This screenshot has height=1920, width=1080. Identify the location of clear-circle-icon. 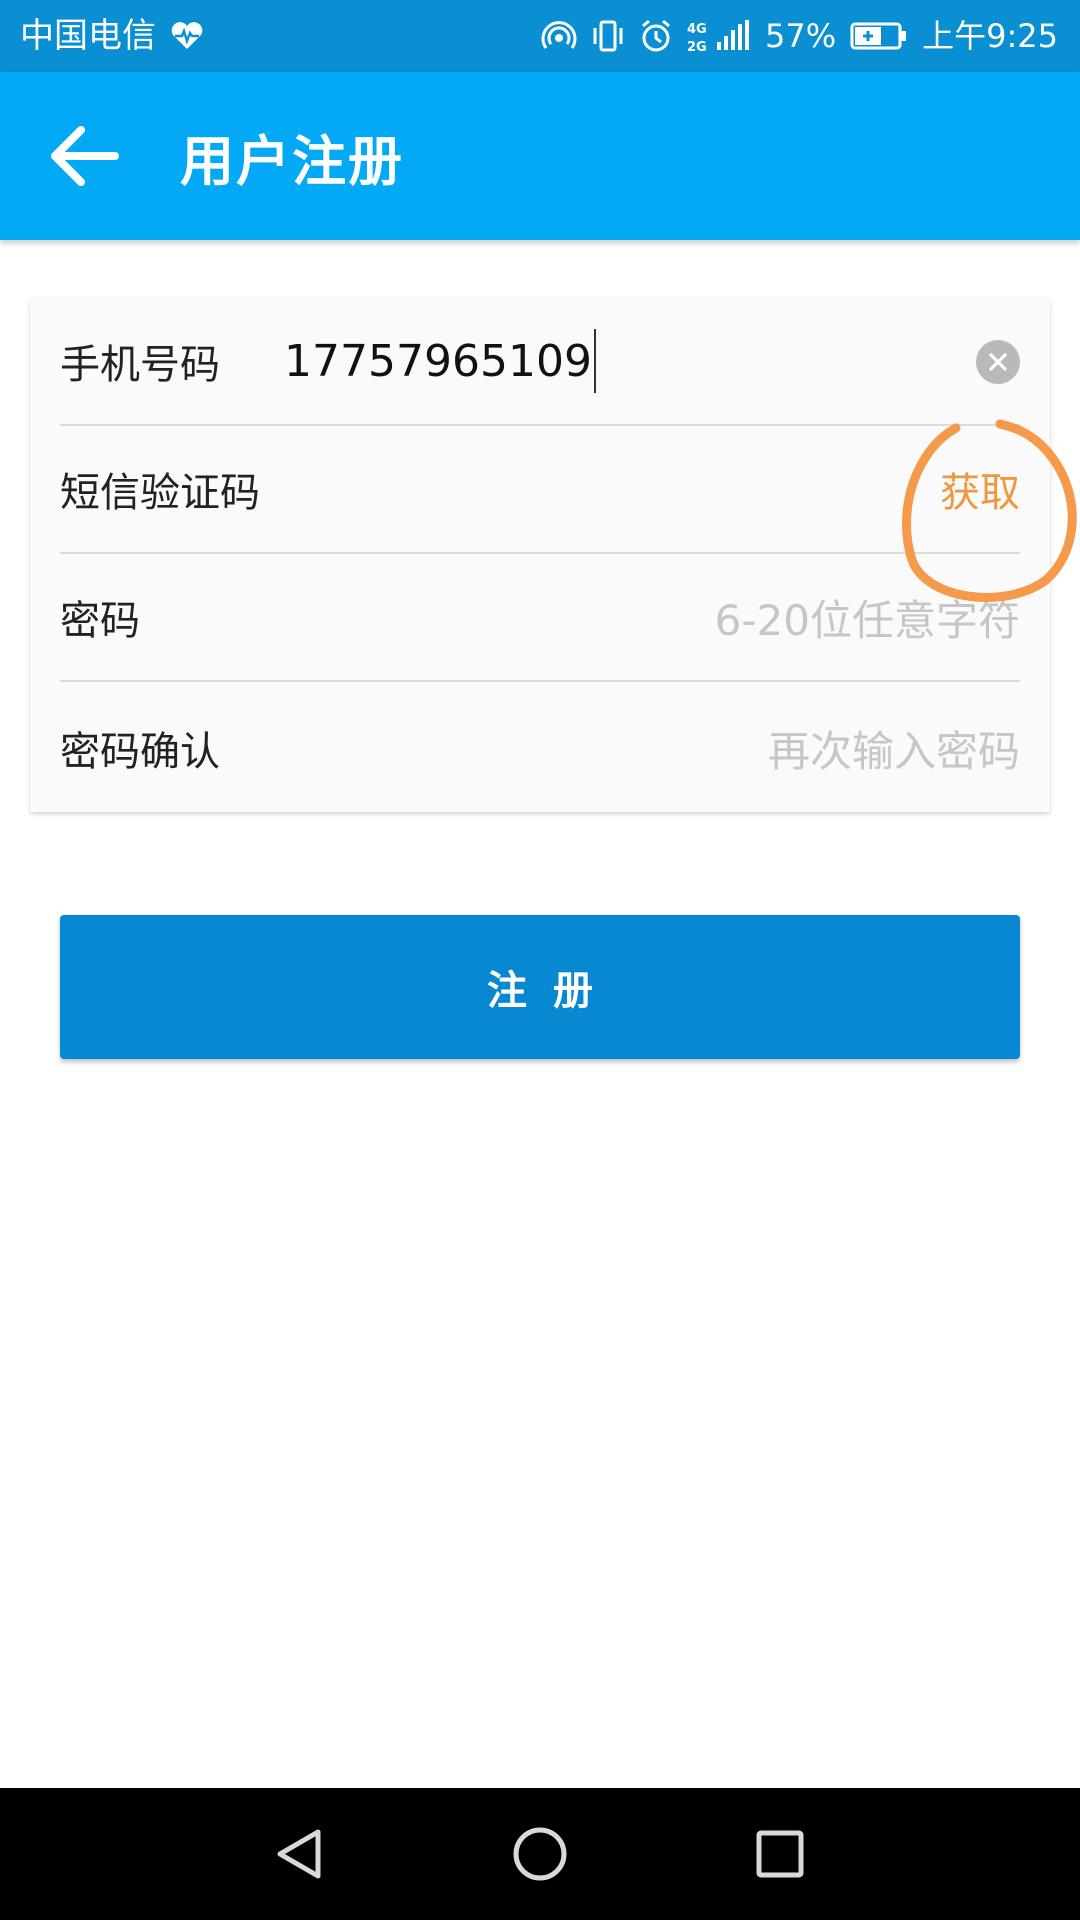
(998, 362).